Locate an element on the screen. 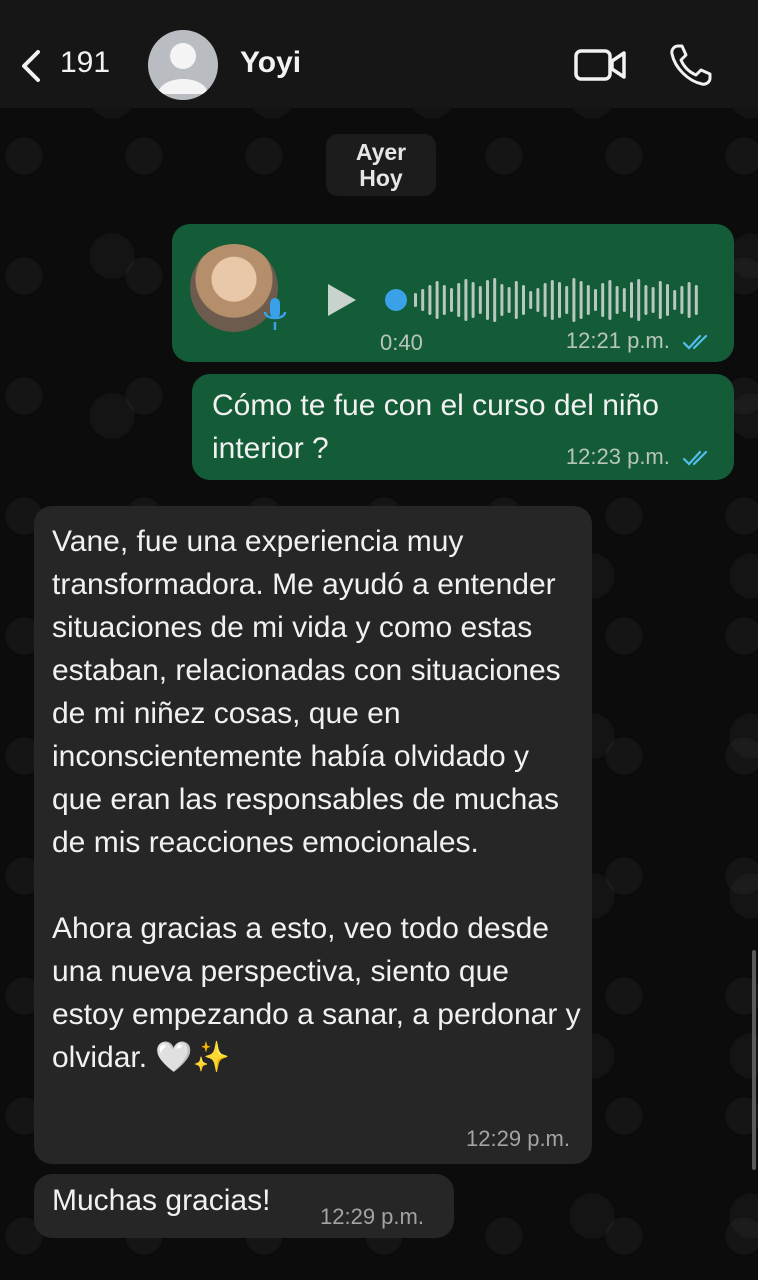 The width and height of the screenshot is (758, 1280). voice-message-bubble: 0:40 12:21 p.m. is located at coordinates (453, 293).